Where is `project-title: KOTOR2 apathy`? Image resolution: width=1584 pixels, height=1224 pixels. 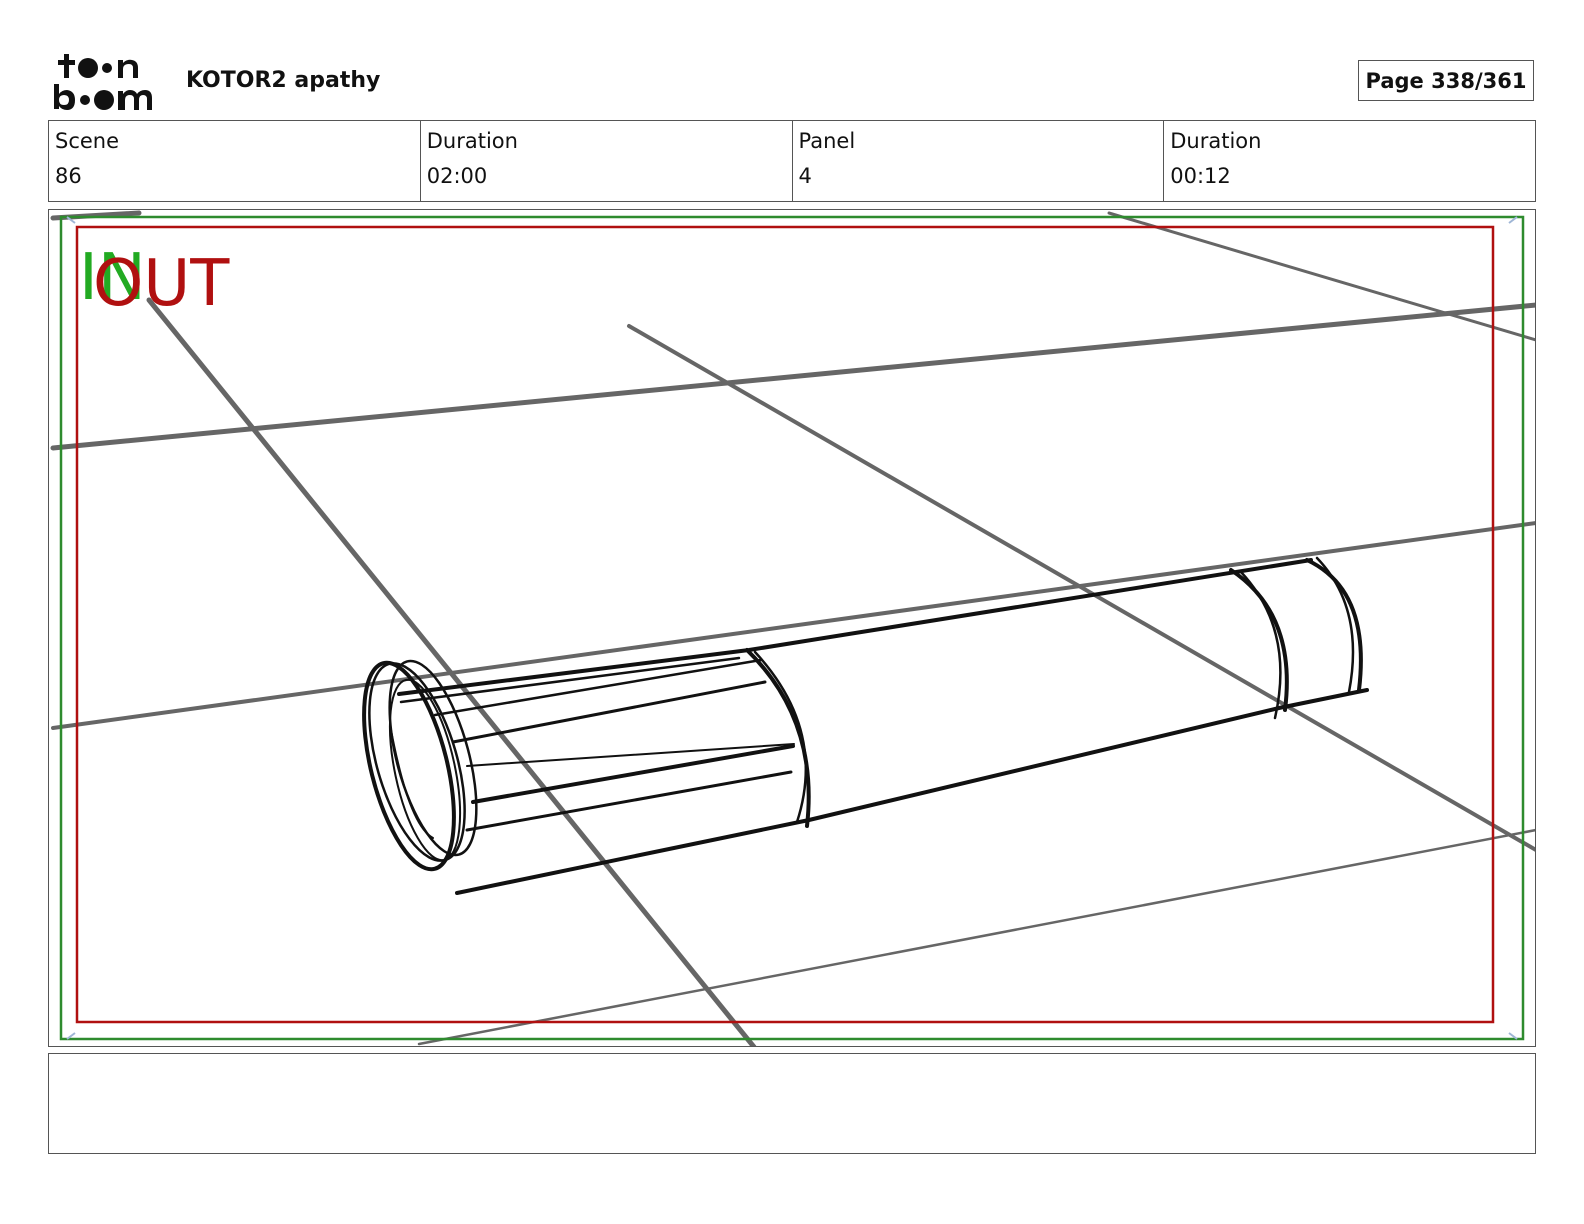
project-title: KOTOR2 apathy is located at coordinates (283, 80).